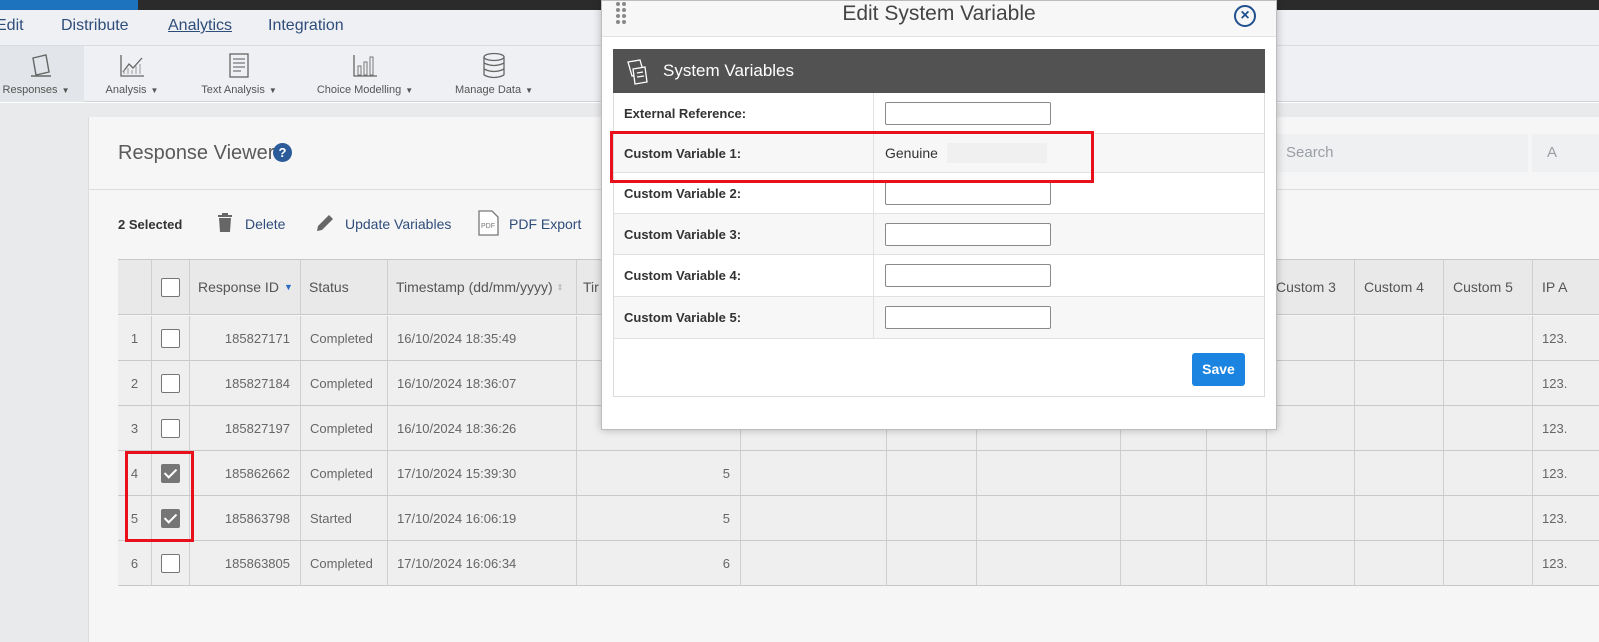 The width and height of the screenshot is (1599, 642). What do you see at coordinates (132, 66) in the screenshot?
I see `analysis-icon` at bounding box center [132, 66].